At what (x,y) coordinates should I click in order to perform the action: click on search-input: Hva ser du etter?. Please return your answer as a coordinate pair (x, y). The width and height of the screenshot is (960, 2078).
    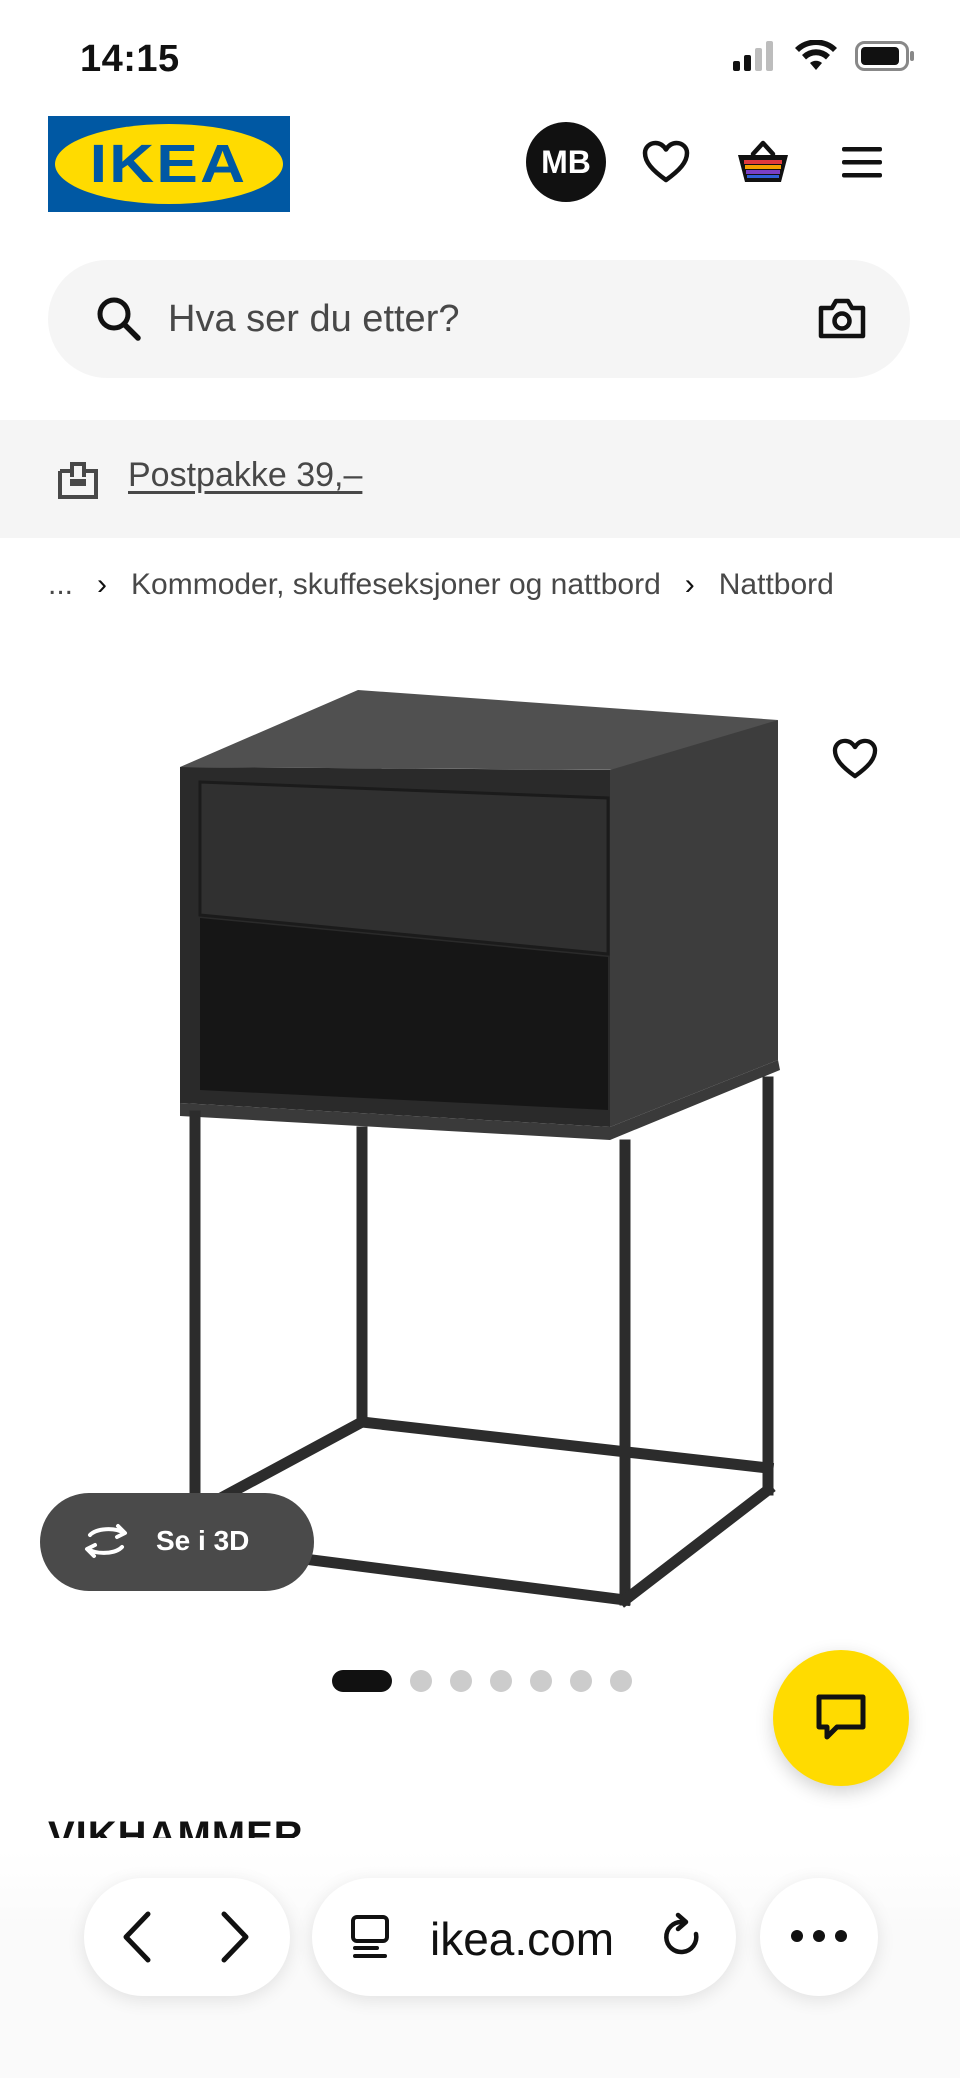
    Looking at the image, I should click on (313, 319).